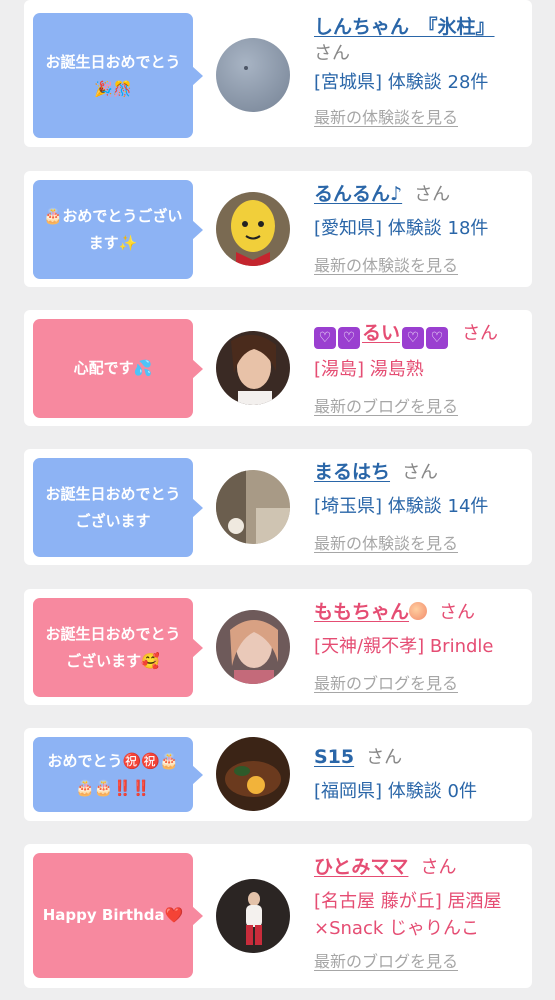 This screenshot has height=1000, width=555. I want to click on message-bubble: 心配です💦, so click(118, 368).